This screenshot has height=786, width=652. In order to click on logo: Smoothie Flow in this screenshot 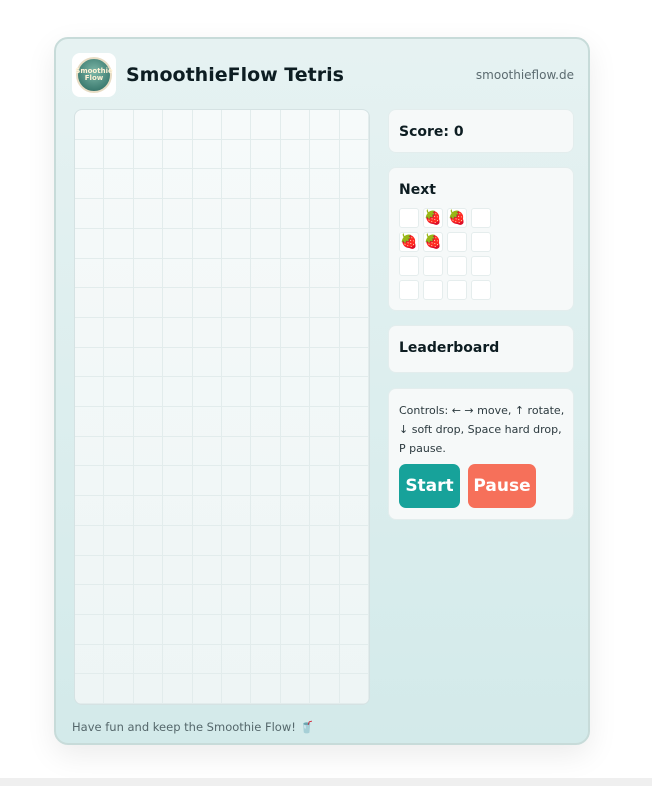, I will do `click(94, 75)`.